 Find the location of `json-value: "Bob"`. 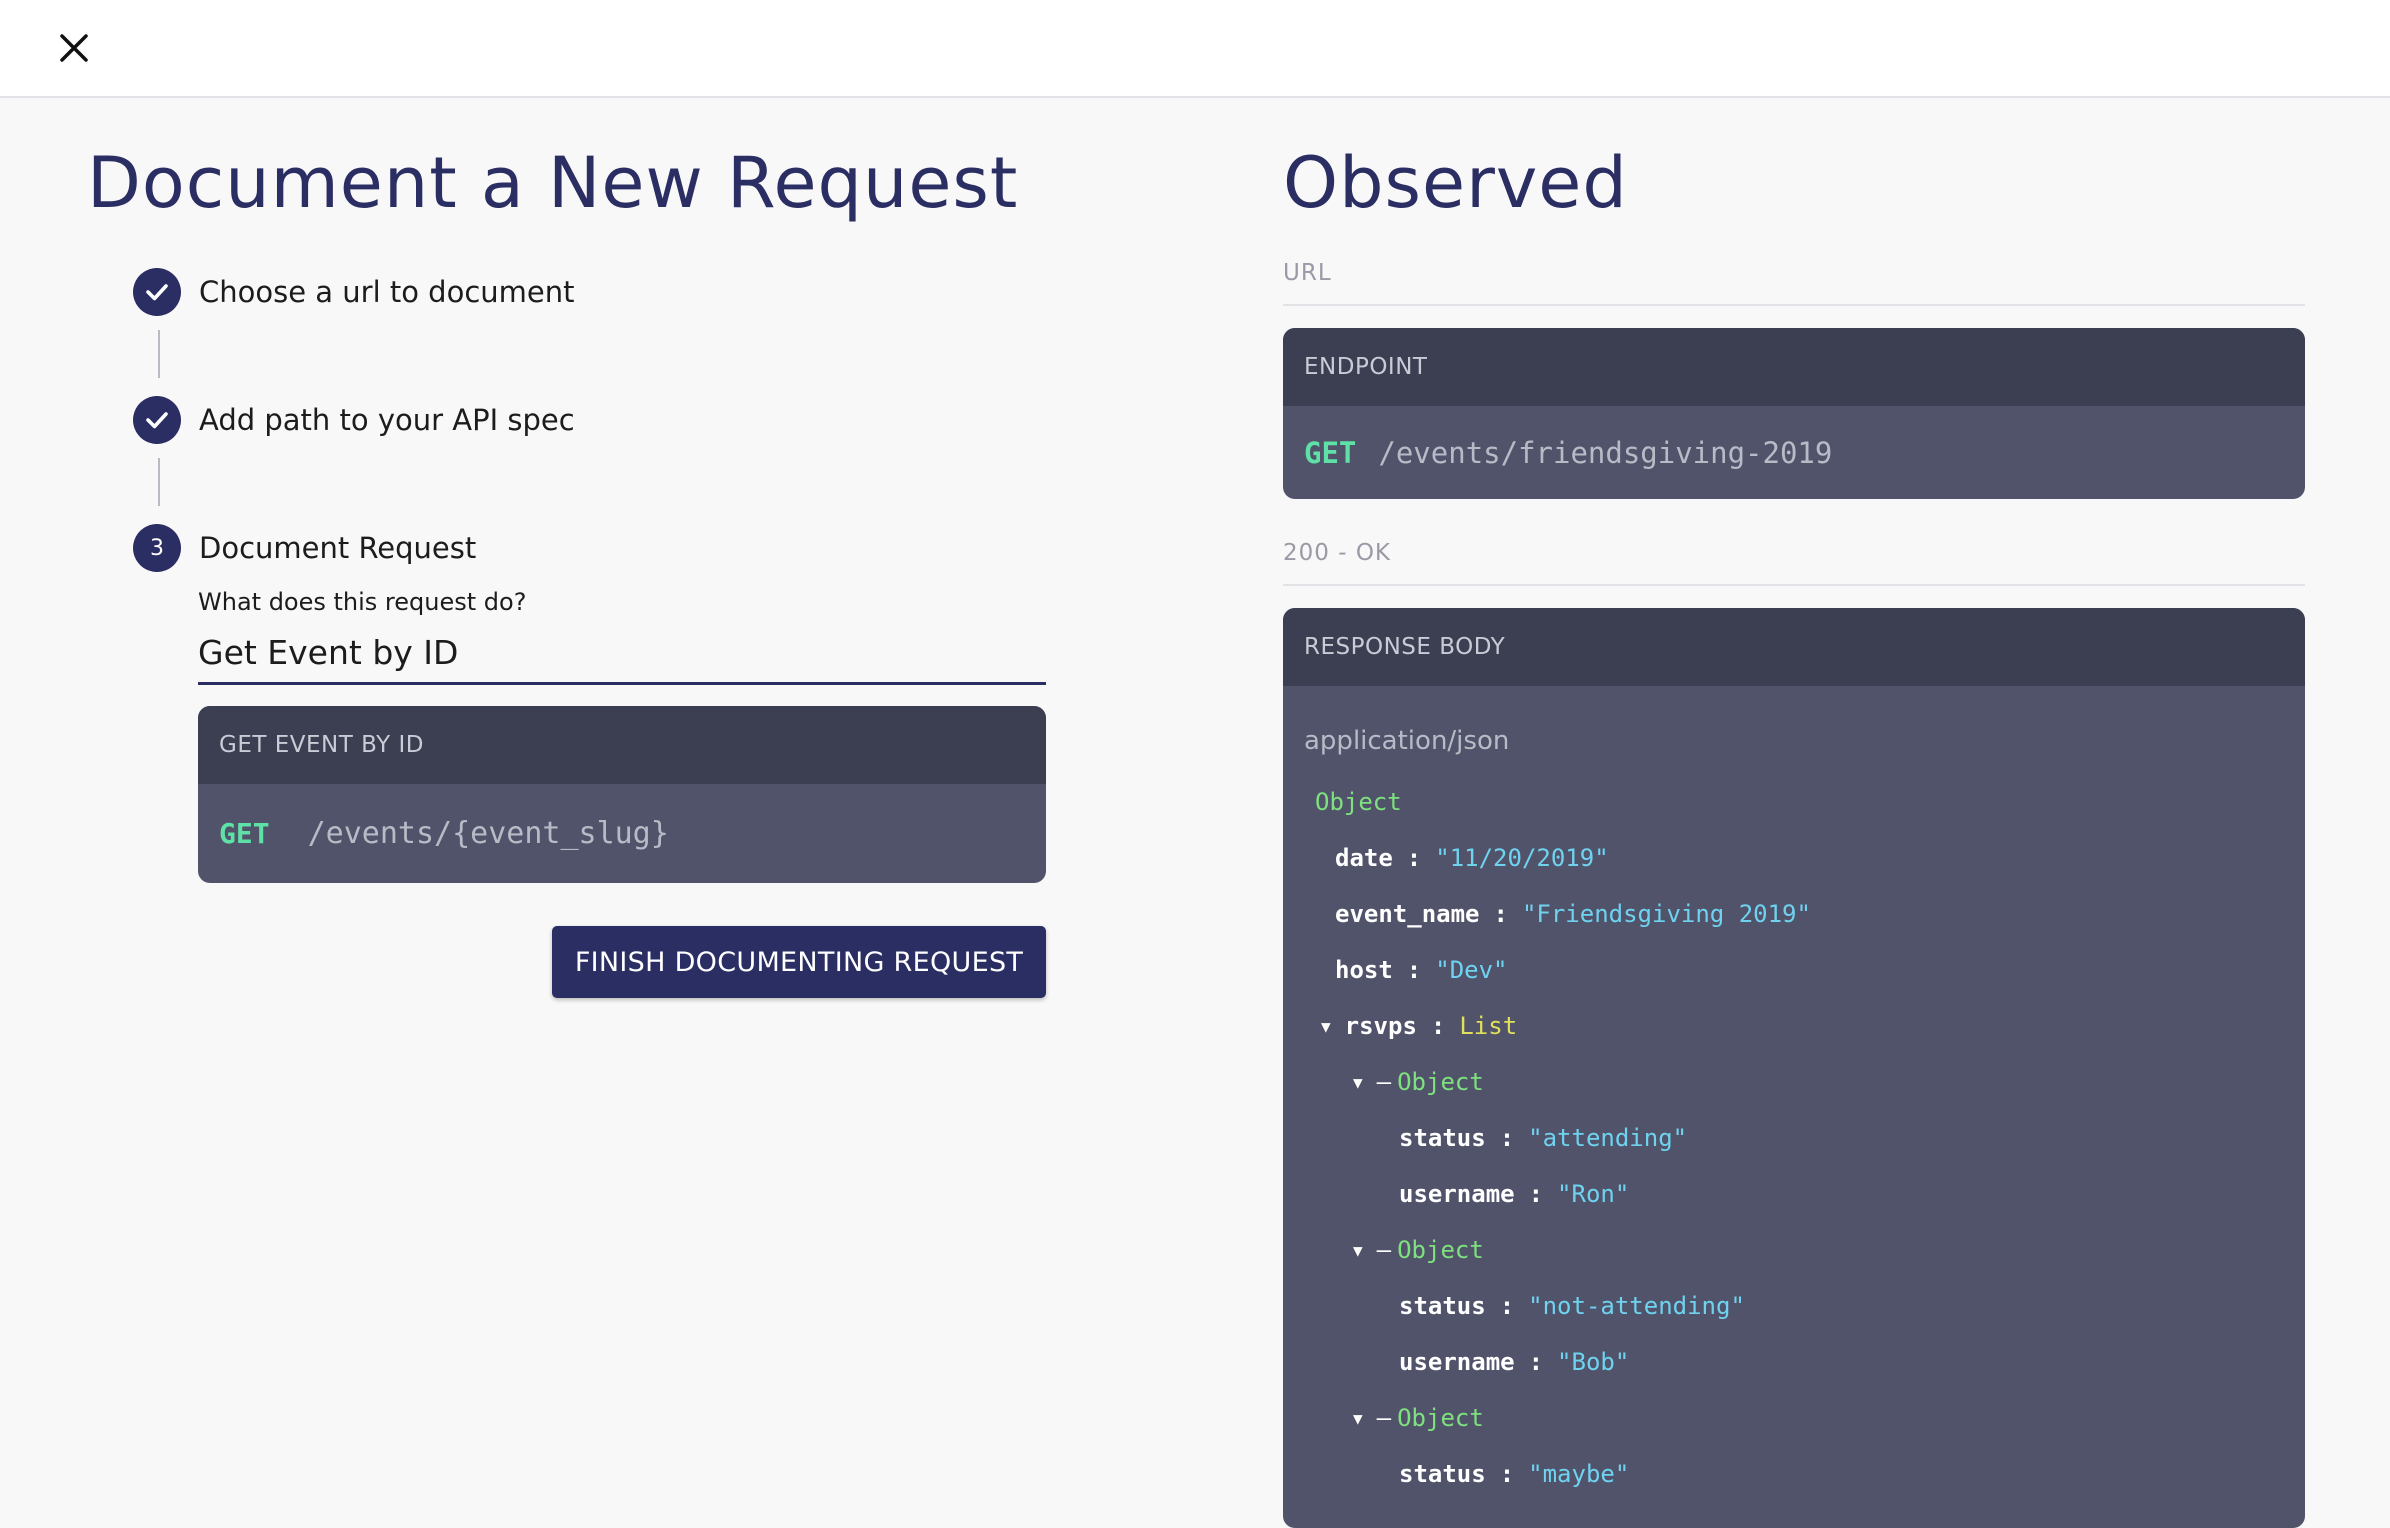

json-value: "Bob" is located at coordinates (1593, 1362).